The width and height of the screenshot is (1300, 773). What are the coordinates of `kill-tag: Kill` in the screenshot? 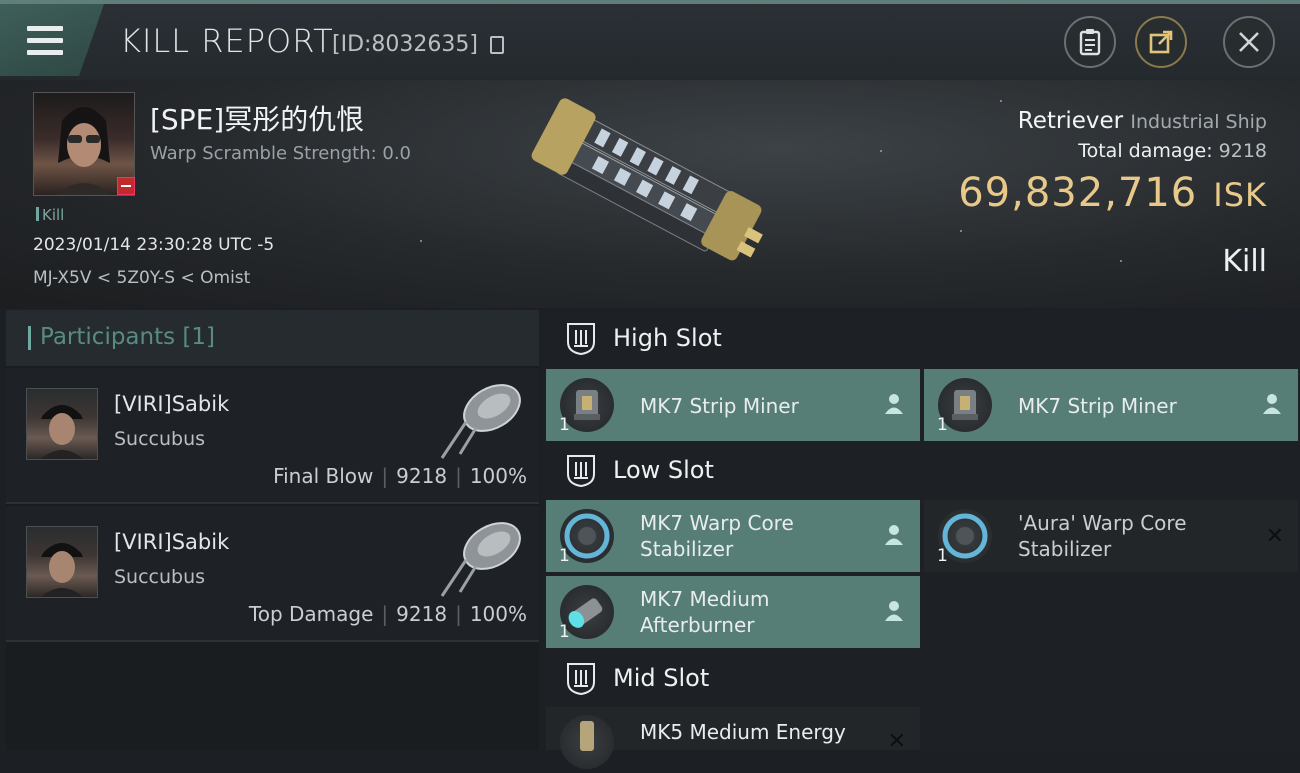 It's located at (50, 215).